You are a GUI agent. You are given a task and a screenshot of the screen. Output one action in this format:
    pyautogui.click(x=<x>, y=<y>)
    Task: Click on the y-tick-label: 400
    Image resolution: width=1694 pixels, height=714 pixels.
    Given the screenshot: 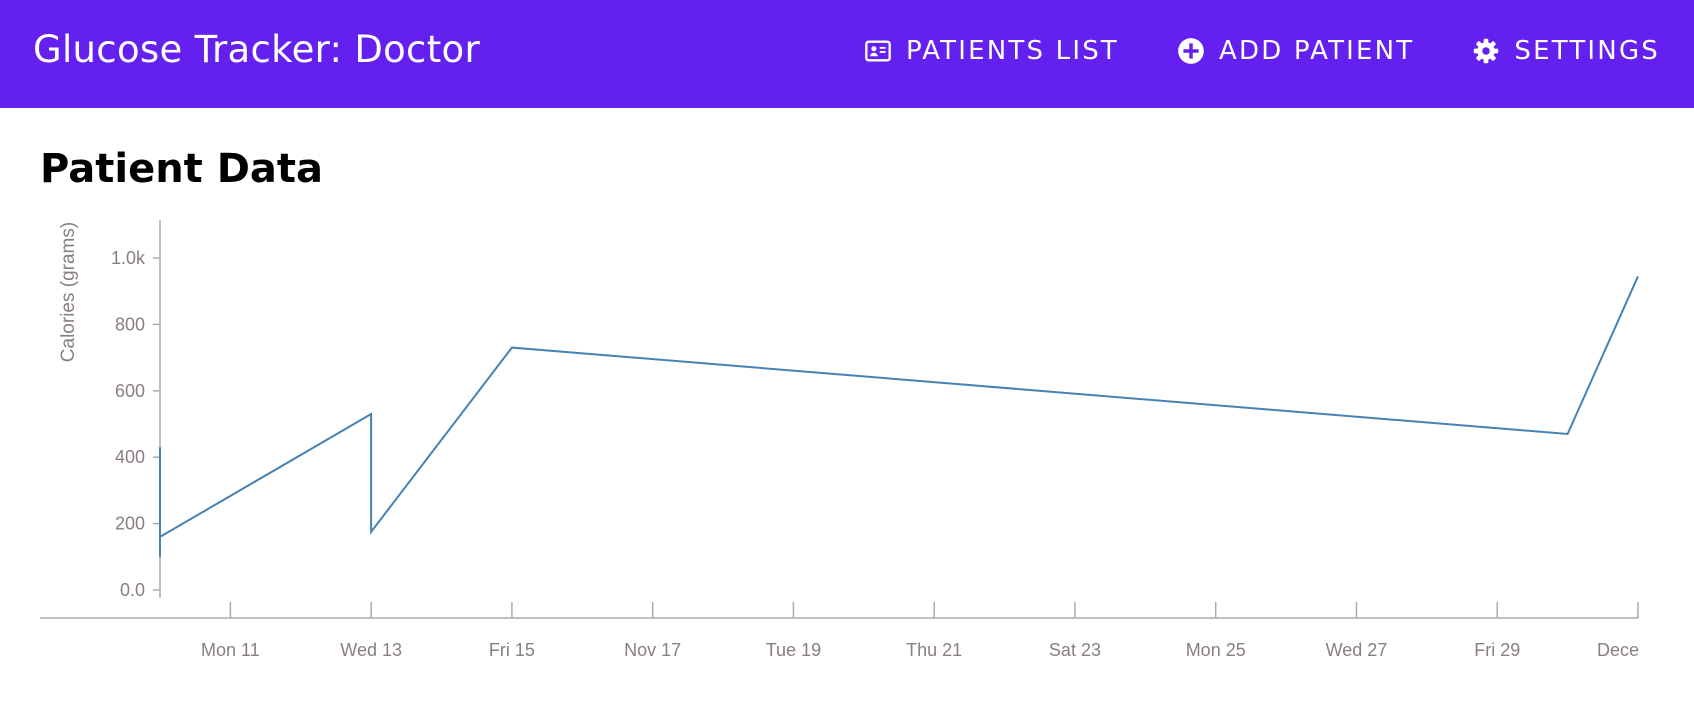 What is the action you would take?
    pyautogui.click(x=130, y=457)
    